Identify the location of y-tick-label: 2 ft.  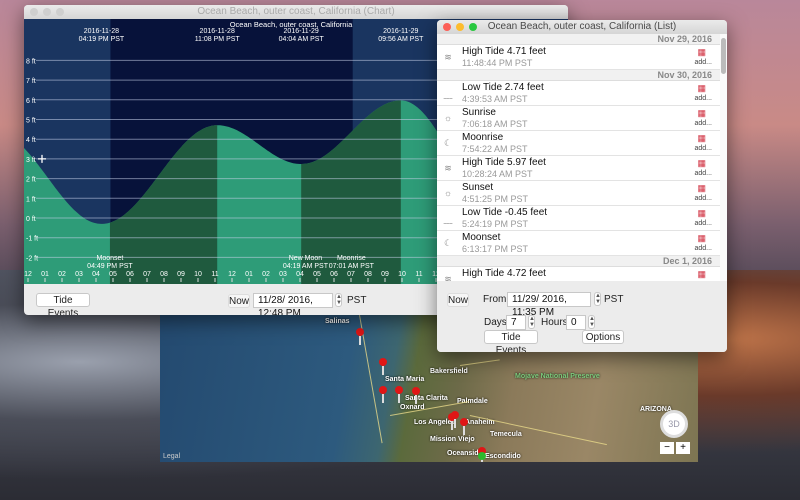
(31, 180).